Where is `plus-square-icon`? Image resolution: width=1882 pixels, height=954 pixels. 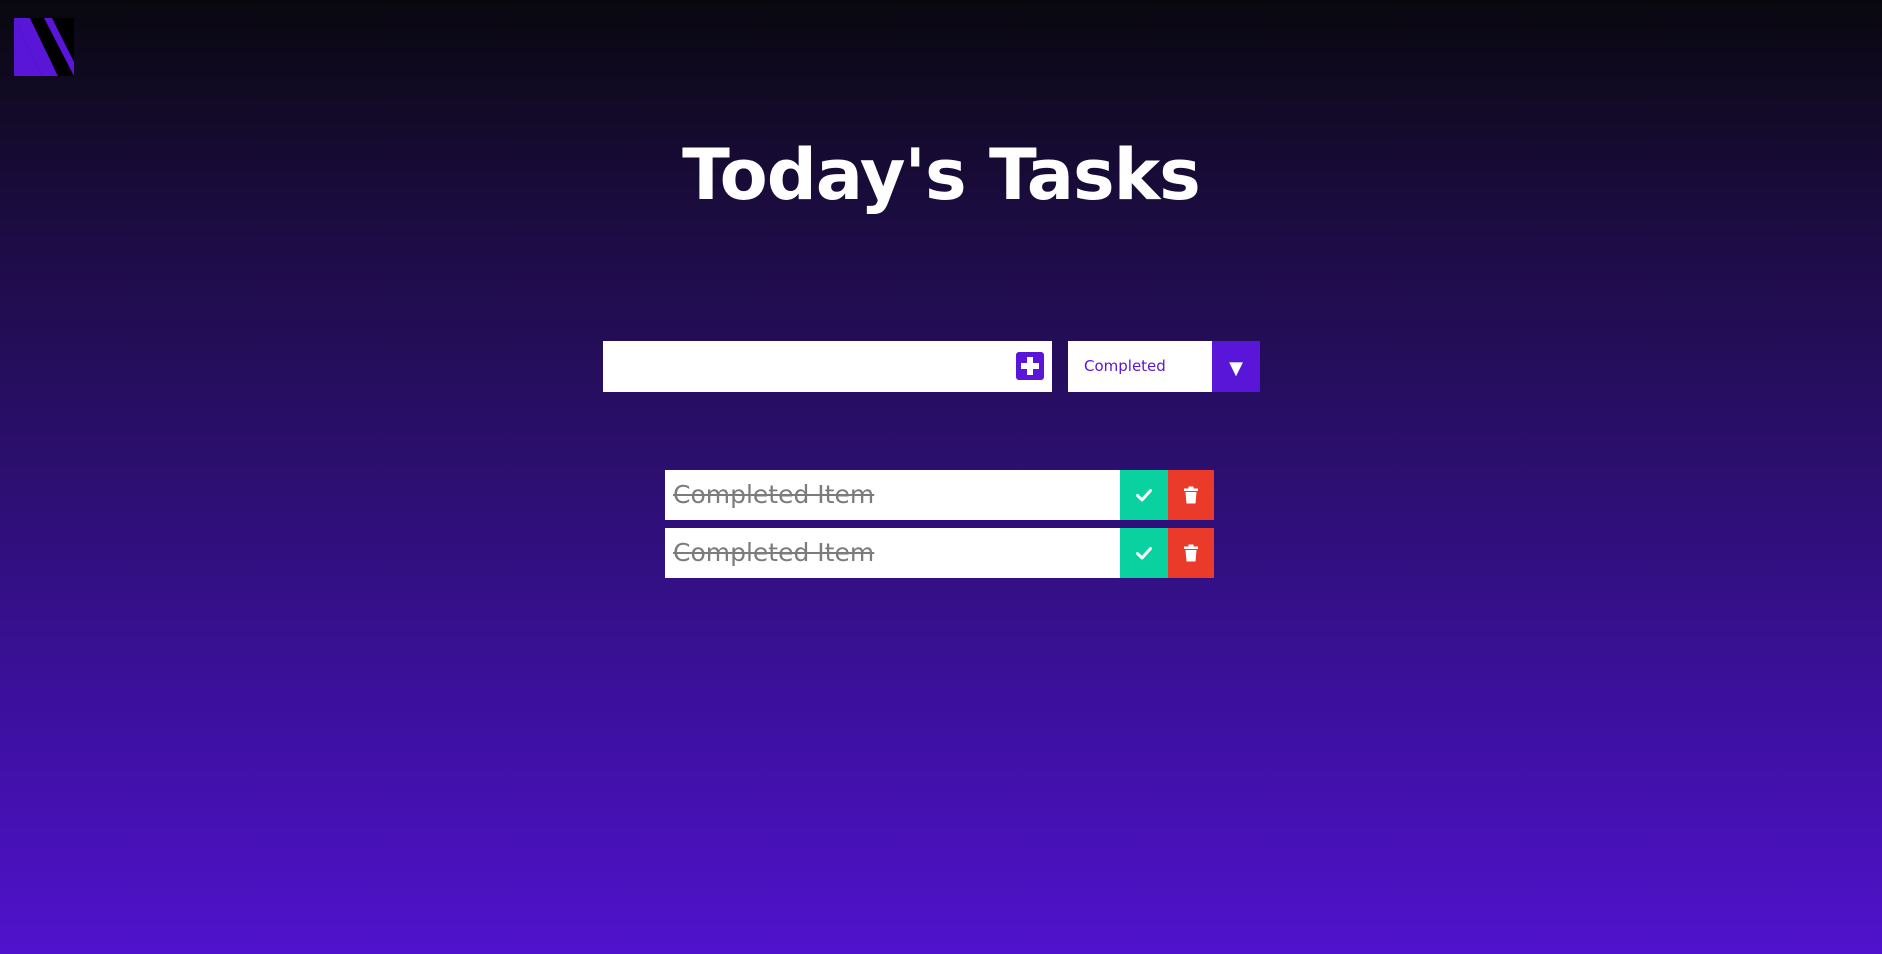
plus-square-icon is located at coordinates (1030, 366).